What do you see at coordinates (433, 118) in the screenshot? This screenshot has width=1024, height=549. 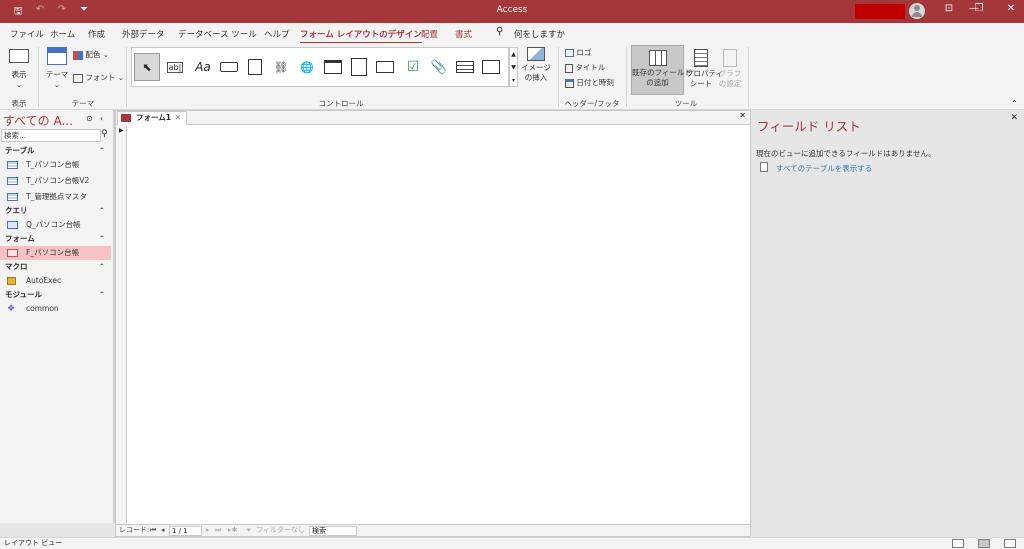 I see `document-tab-bar: フォーム1 ✕ ✕` at bounding box center [433, 118].